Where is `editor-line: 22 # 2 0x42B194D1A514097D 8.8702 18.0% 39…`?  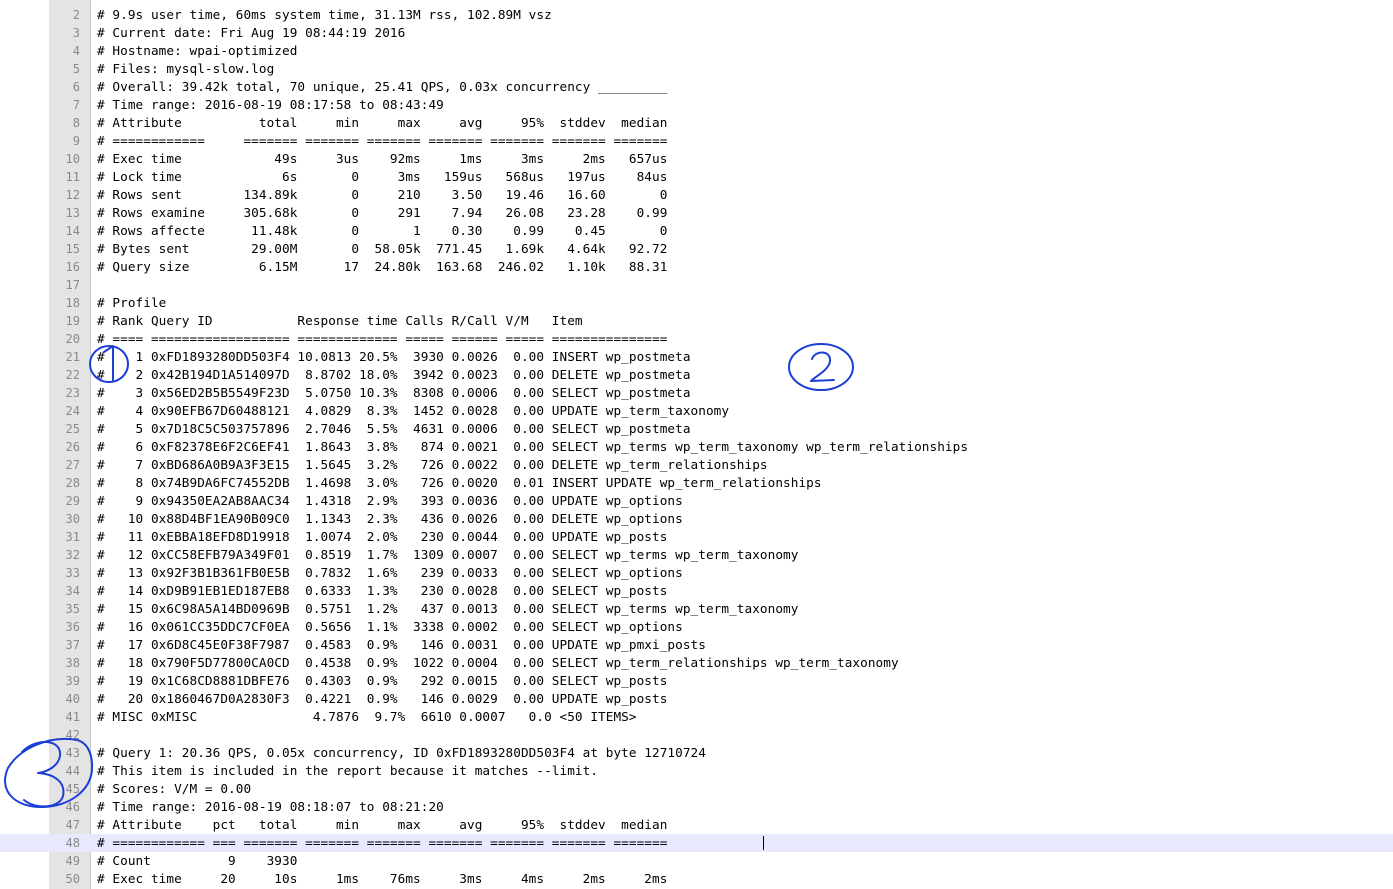 editor-line: 22 # 2 0x42B194D1A514097D 8.8702 18.0% 39… is located at coordinates (696, 375).